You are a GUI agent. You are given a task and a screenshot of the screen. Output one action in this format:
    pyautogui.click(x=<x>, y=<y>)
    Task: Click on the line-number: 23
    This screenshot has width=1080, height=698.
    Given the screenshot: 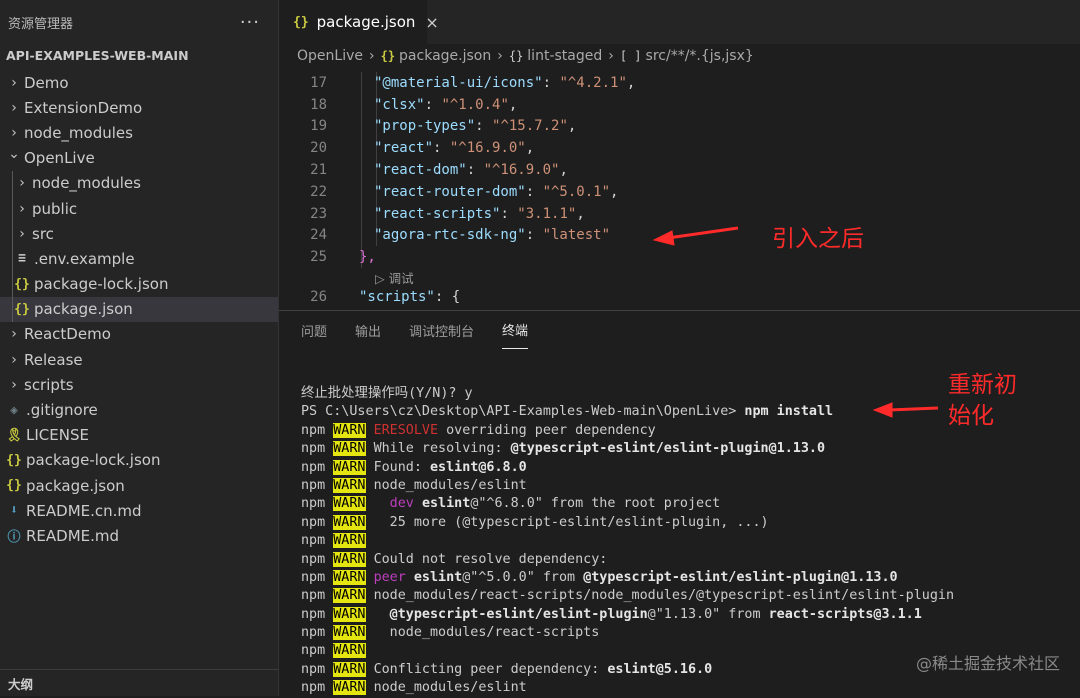 What is the action you would take?
    pyautogui.click(x=318, y=213)
    